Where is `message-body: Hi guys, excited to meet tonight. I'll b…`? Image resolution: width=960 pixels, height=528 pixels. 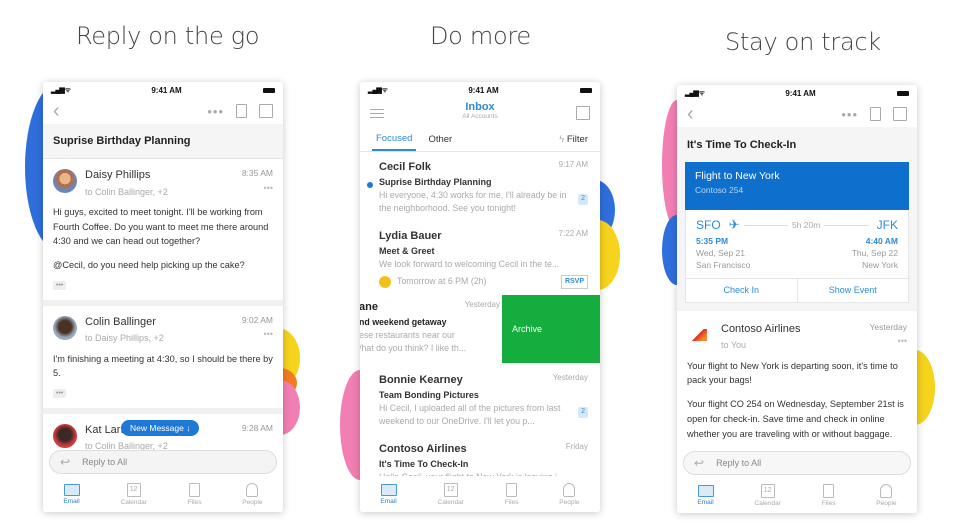 message-body: Hi guys, excited to meet tonight. I'll b… is located at coordinates (161, 226).